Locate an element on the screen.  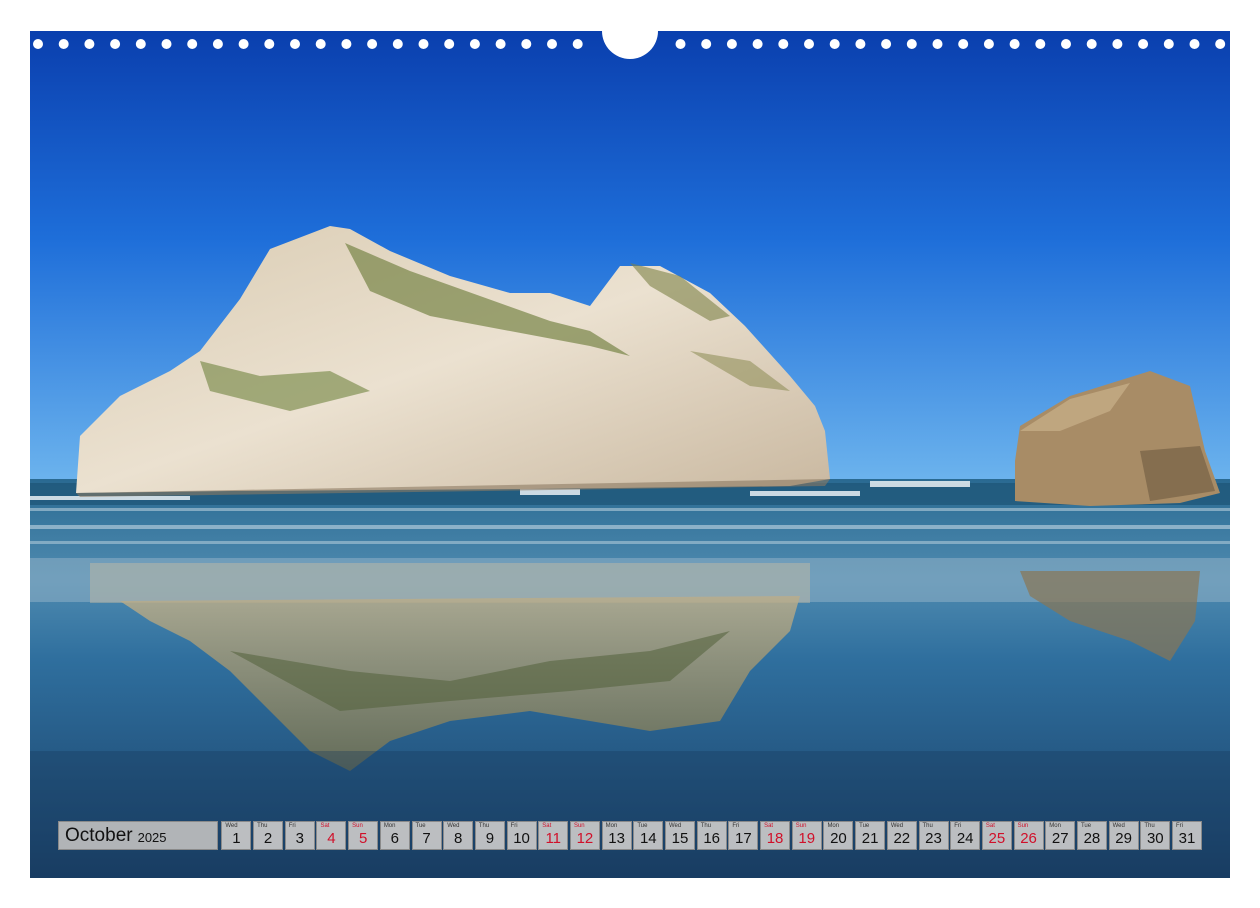
day-cell: Mon 13 is located at coordinates (616, 835).